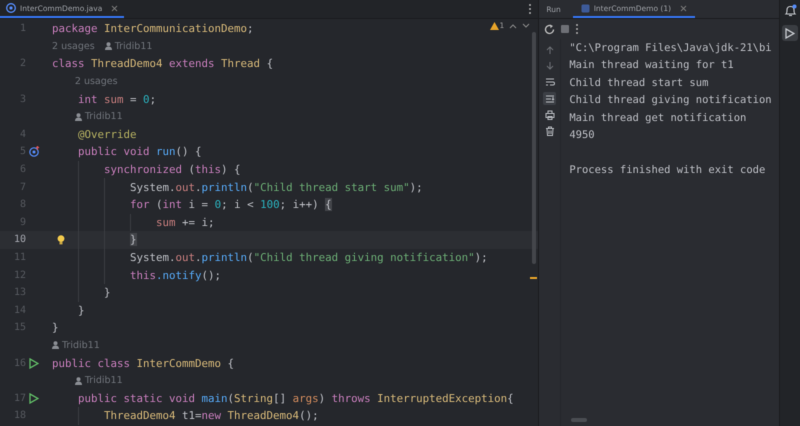  What do you see at coordinates (19, 240) in the screenshot?
I see `line-number: 10` at bounding box center [19, 240].